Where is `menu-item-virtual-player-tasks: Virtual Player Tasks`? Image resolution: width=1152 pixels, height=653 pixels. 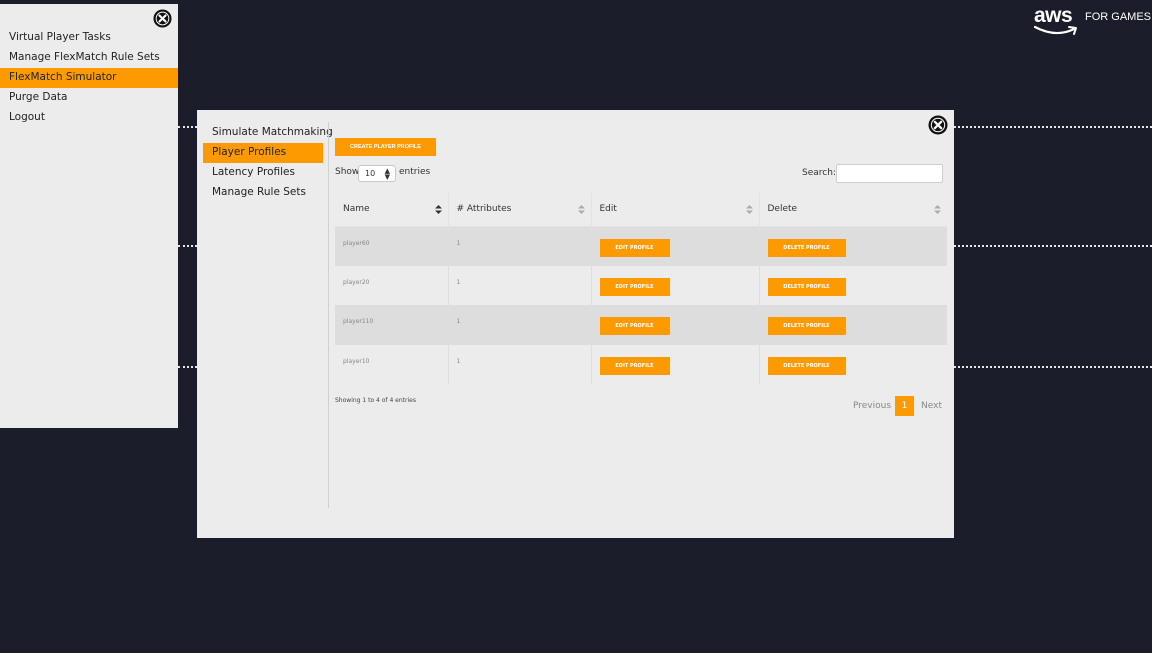 menu-item-virtual-player-tasks: Virtual Player Tasks is located at coordinates (89, 38).